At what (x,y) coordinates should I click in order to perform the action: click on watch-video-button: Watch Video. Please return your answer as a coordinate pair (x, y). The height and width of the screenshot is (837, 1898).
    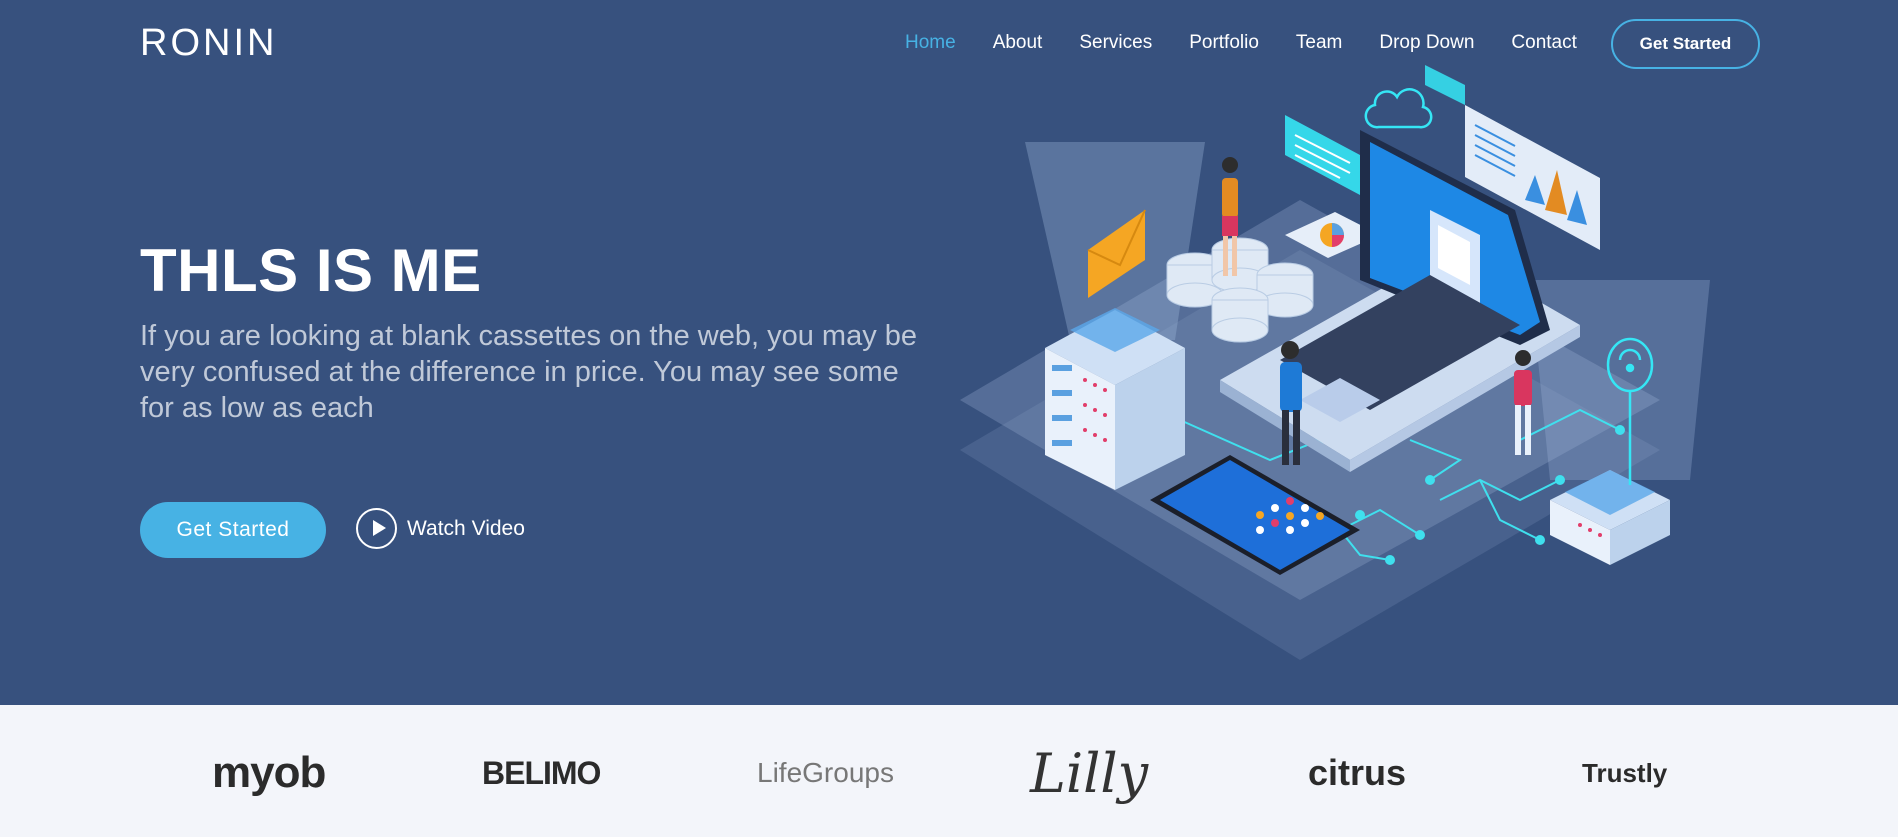
    Looking at the image, I should click on (440, 528).